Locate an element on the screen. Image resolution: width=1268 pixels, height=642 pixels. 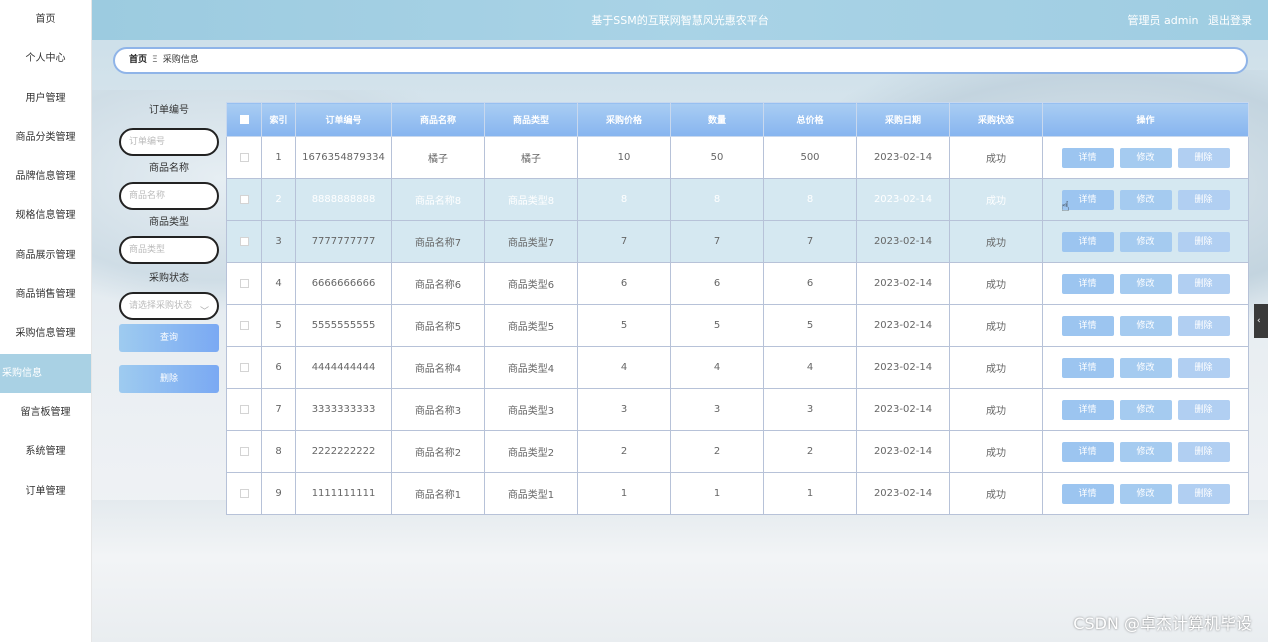
cell-total: 4 is located at coordinates (810, 367).